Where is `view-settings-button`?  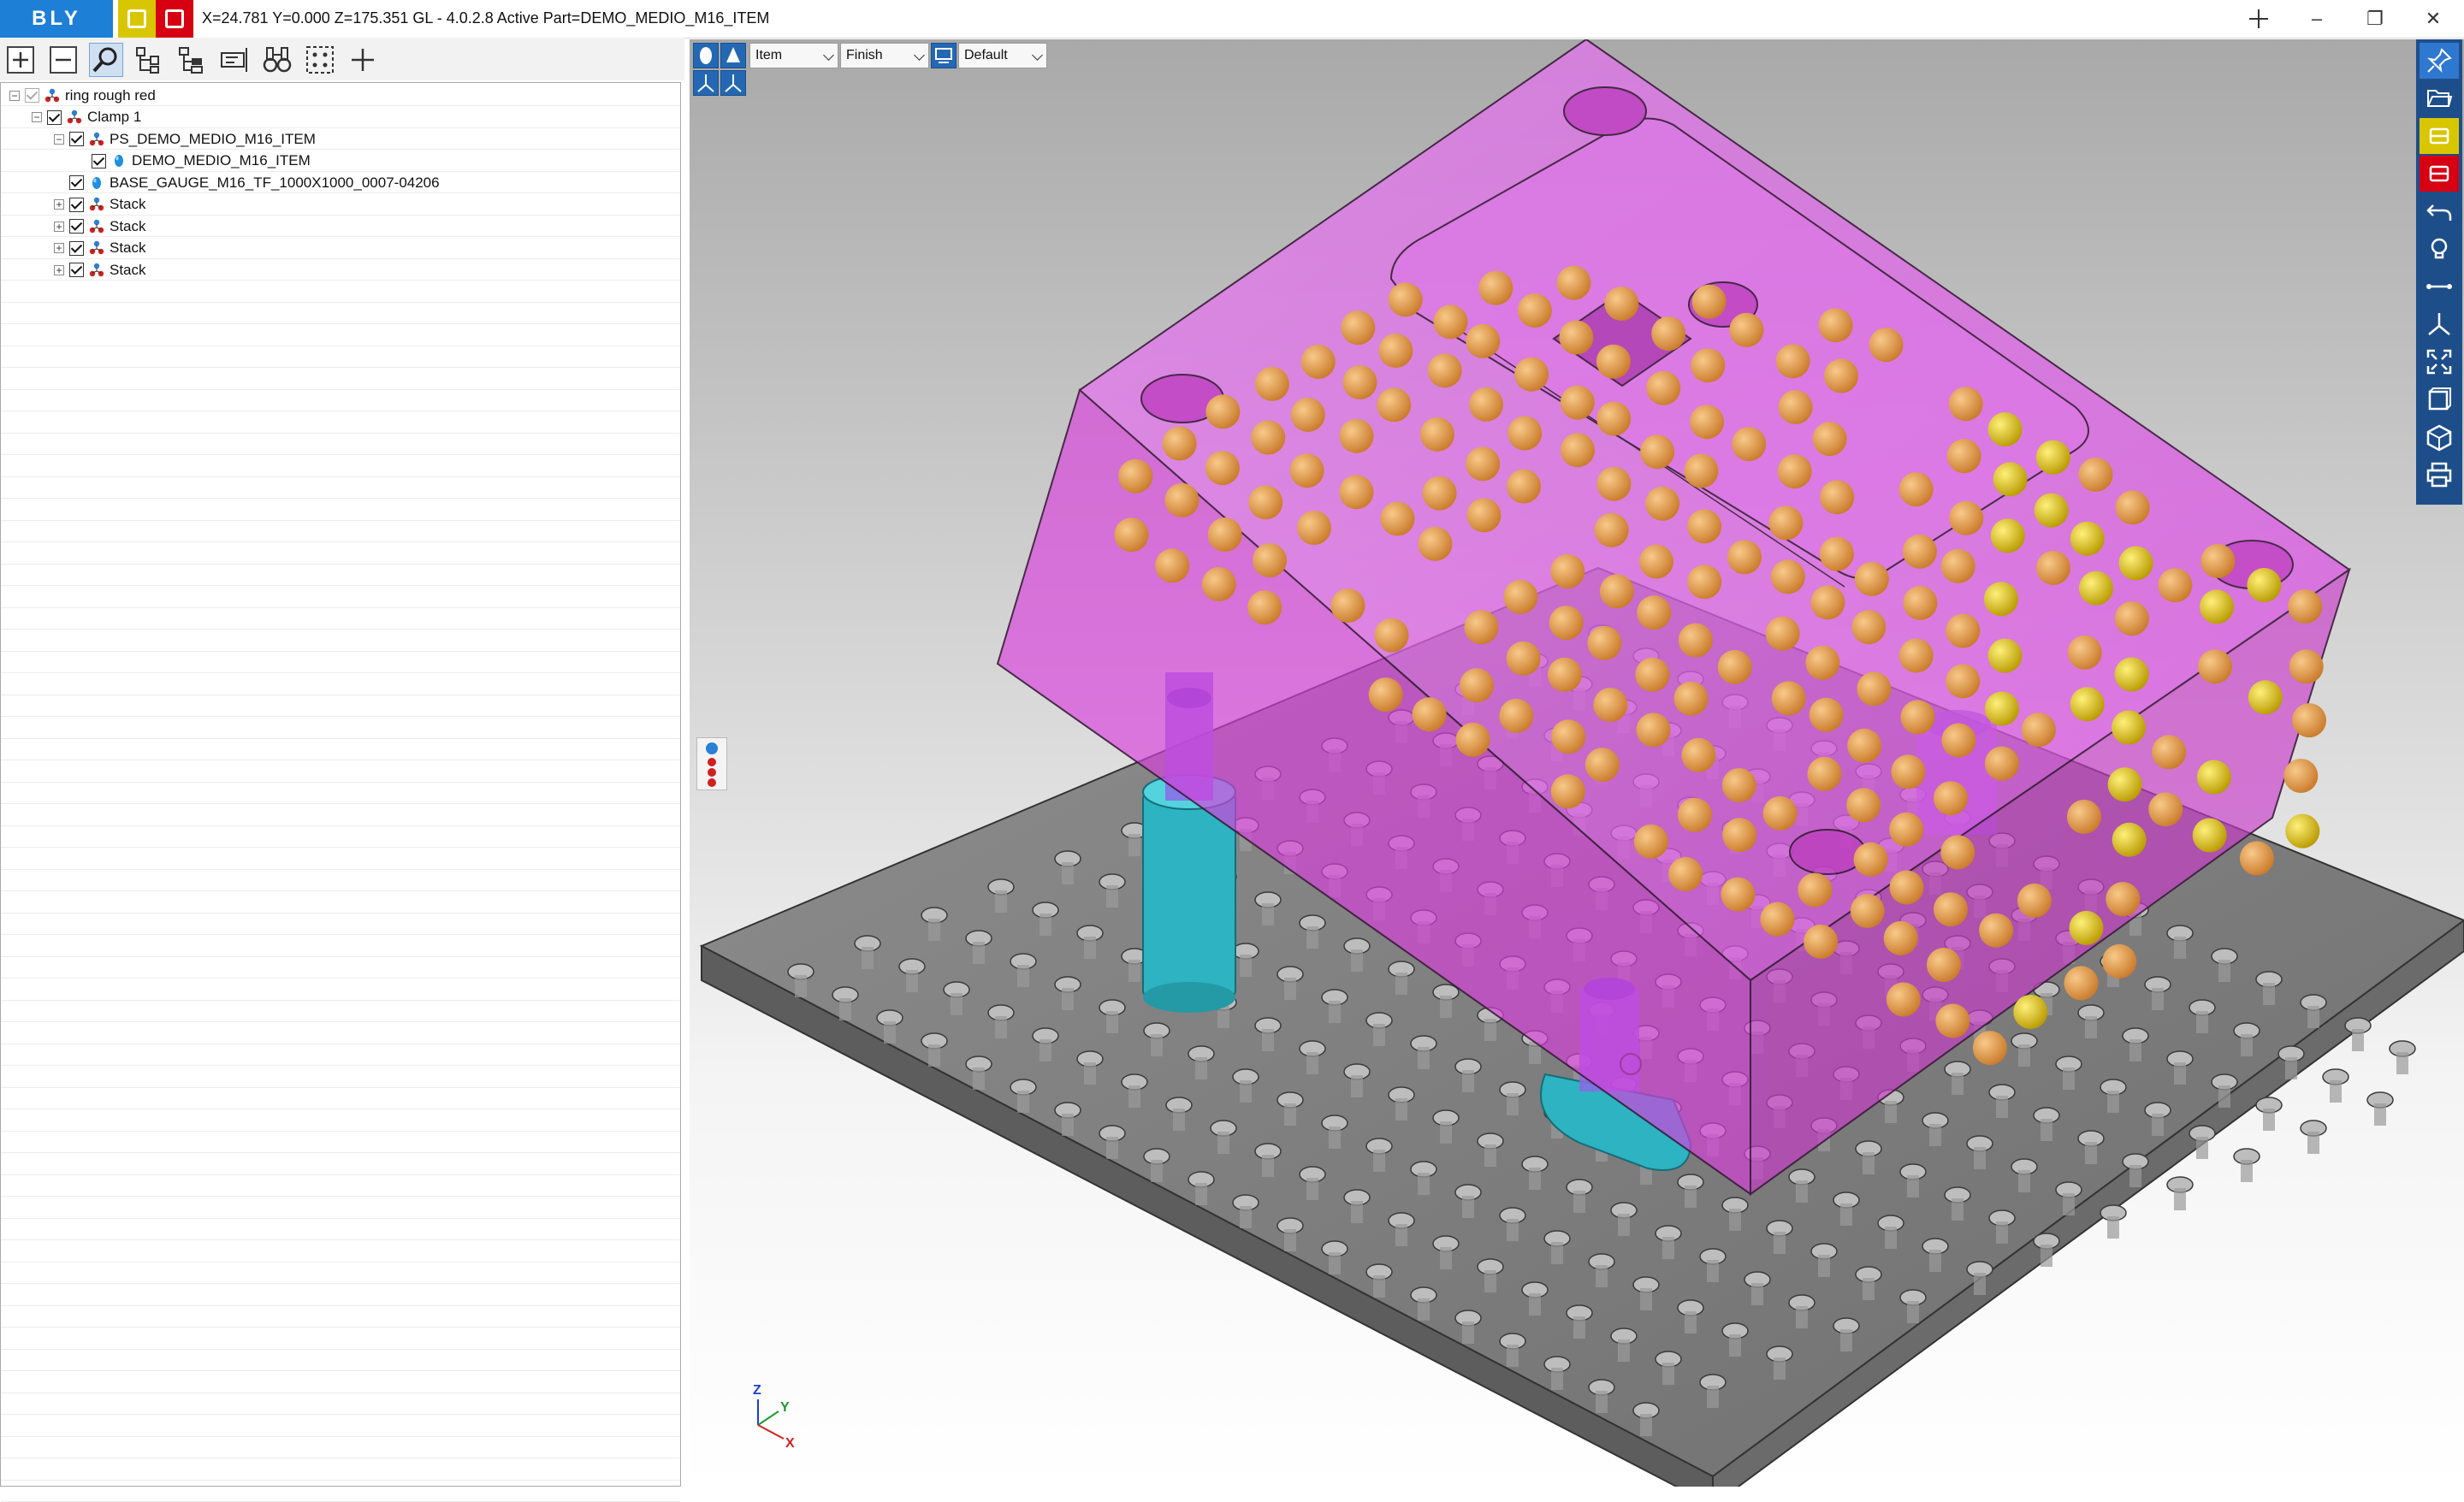 view-settings-button is located at coordinates (944, 55).